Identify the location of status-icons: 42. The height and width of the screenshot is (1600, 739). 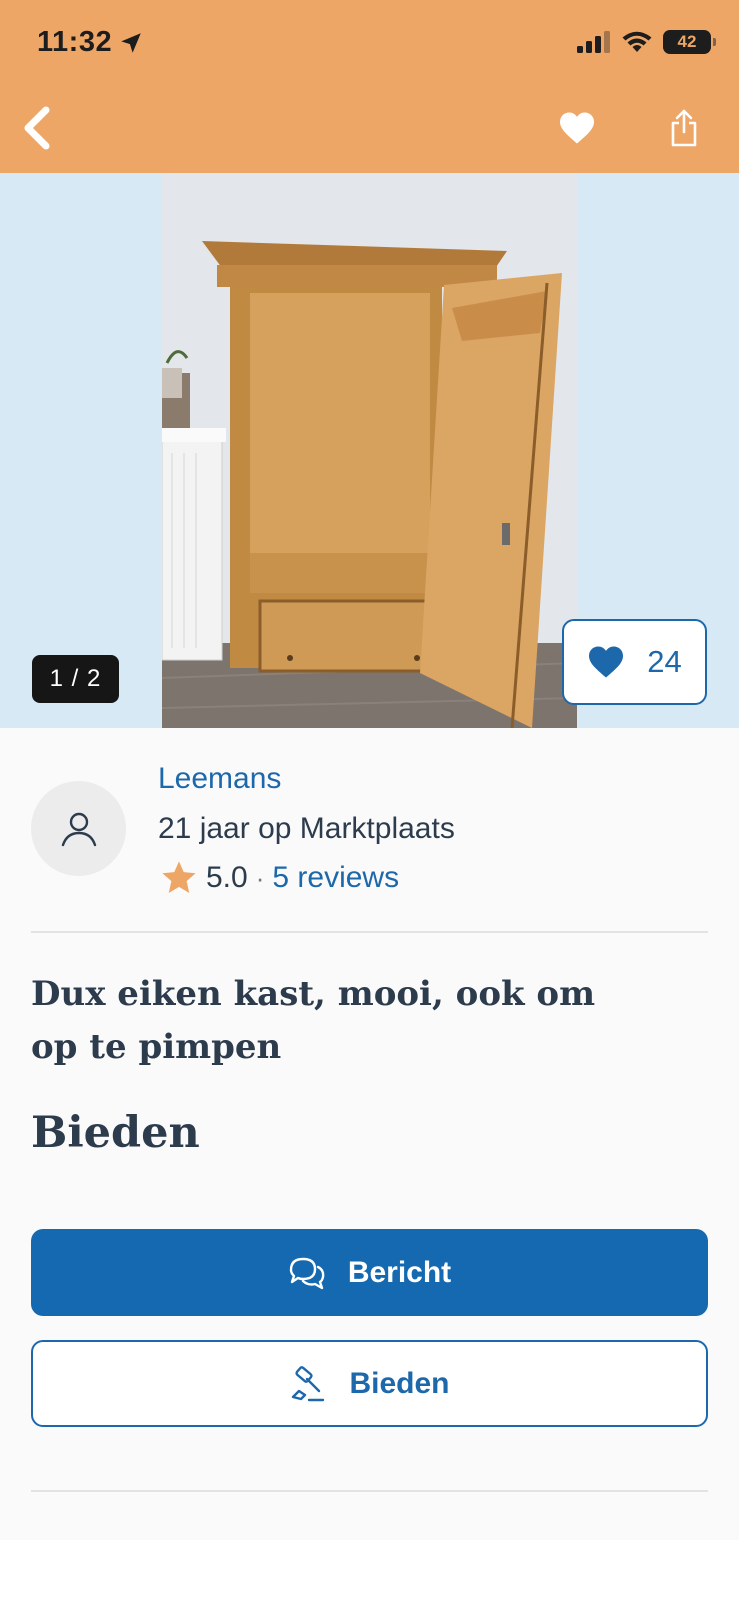
(646, 42).